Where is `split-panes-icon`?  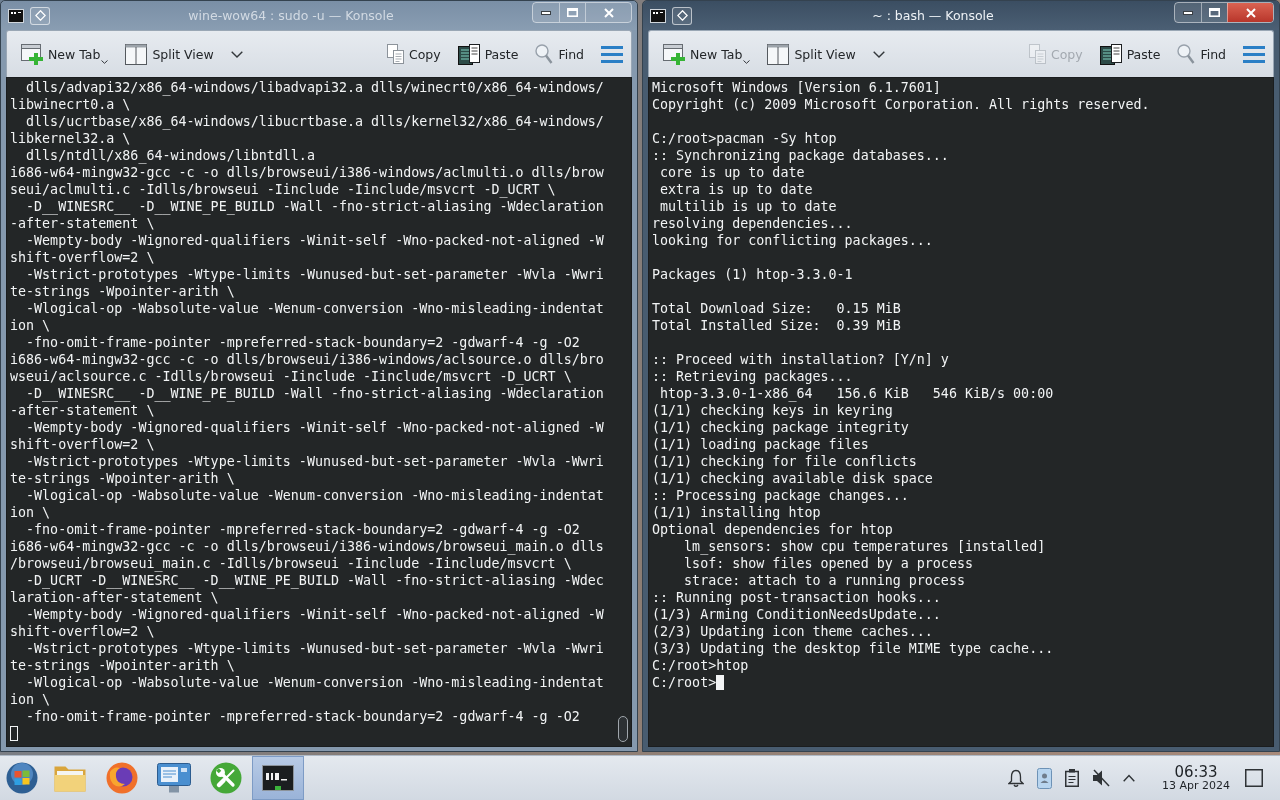
split-panes-icon is located at coordinates (778, 54).